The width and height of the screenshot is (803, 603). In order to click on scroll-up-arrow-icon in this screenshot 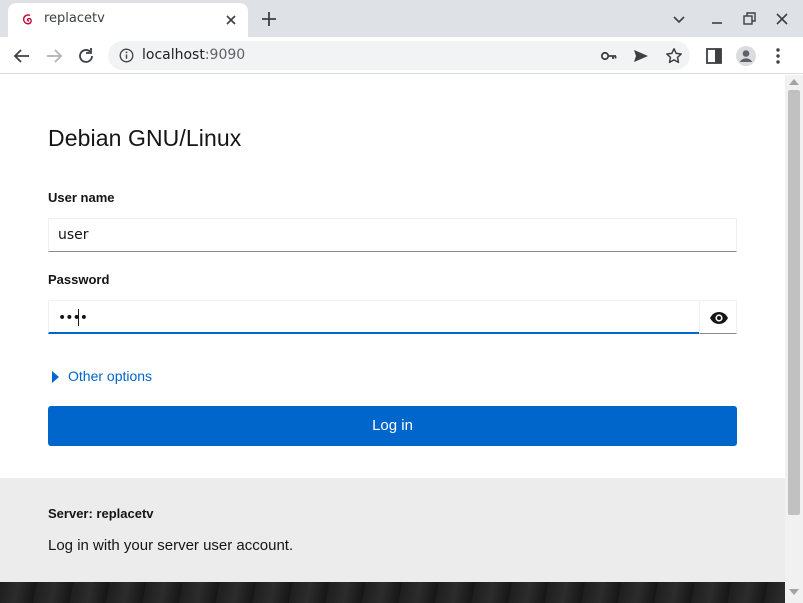, I will do `click(794, 82)`.